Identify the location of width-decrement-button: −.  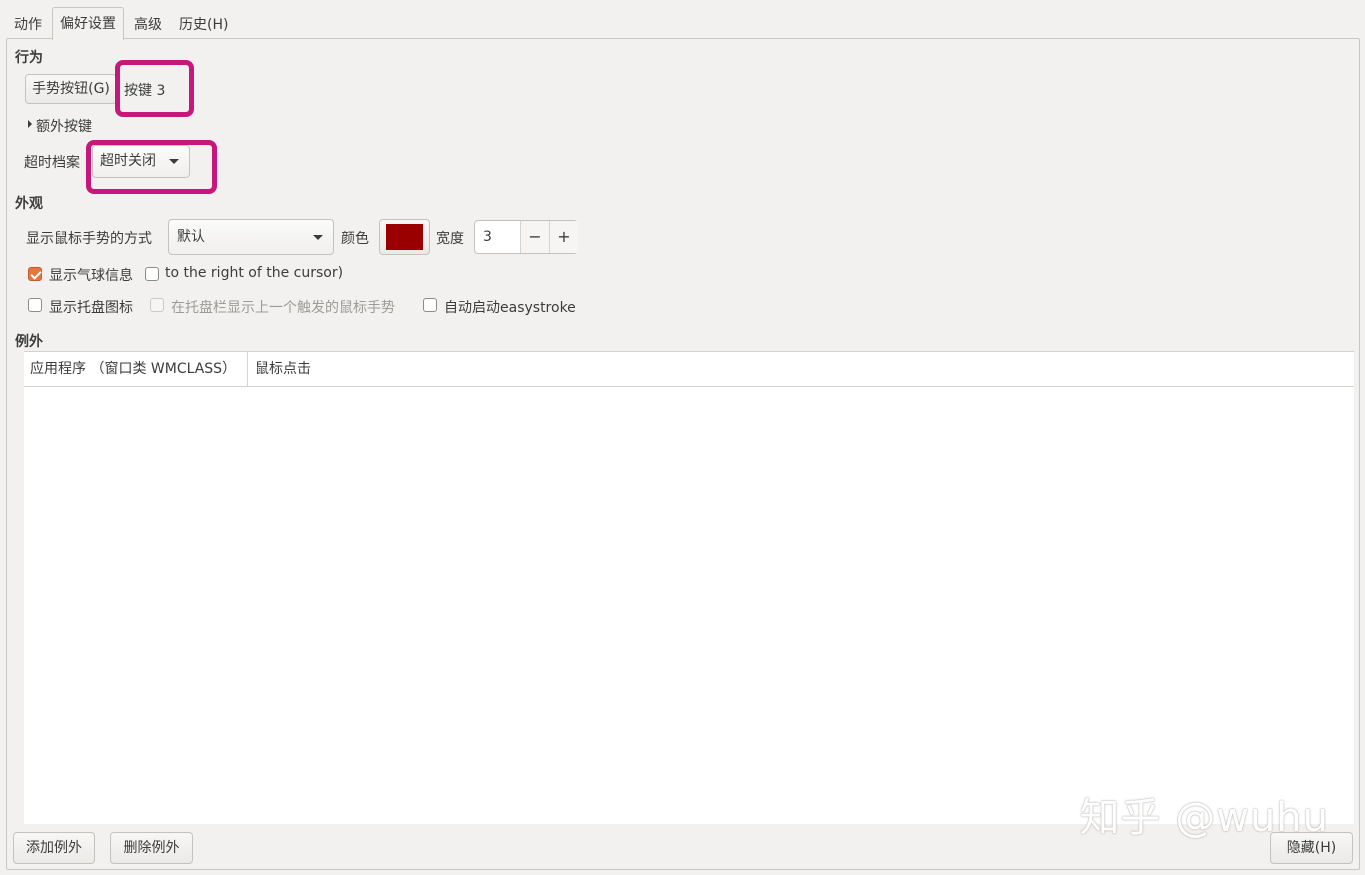
(534, 237).